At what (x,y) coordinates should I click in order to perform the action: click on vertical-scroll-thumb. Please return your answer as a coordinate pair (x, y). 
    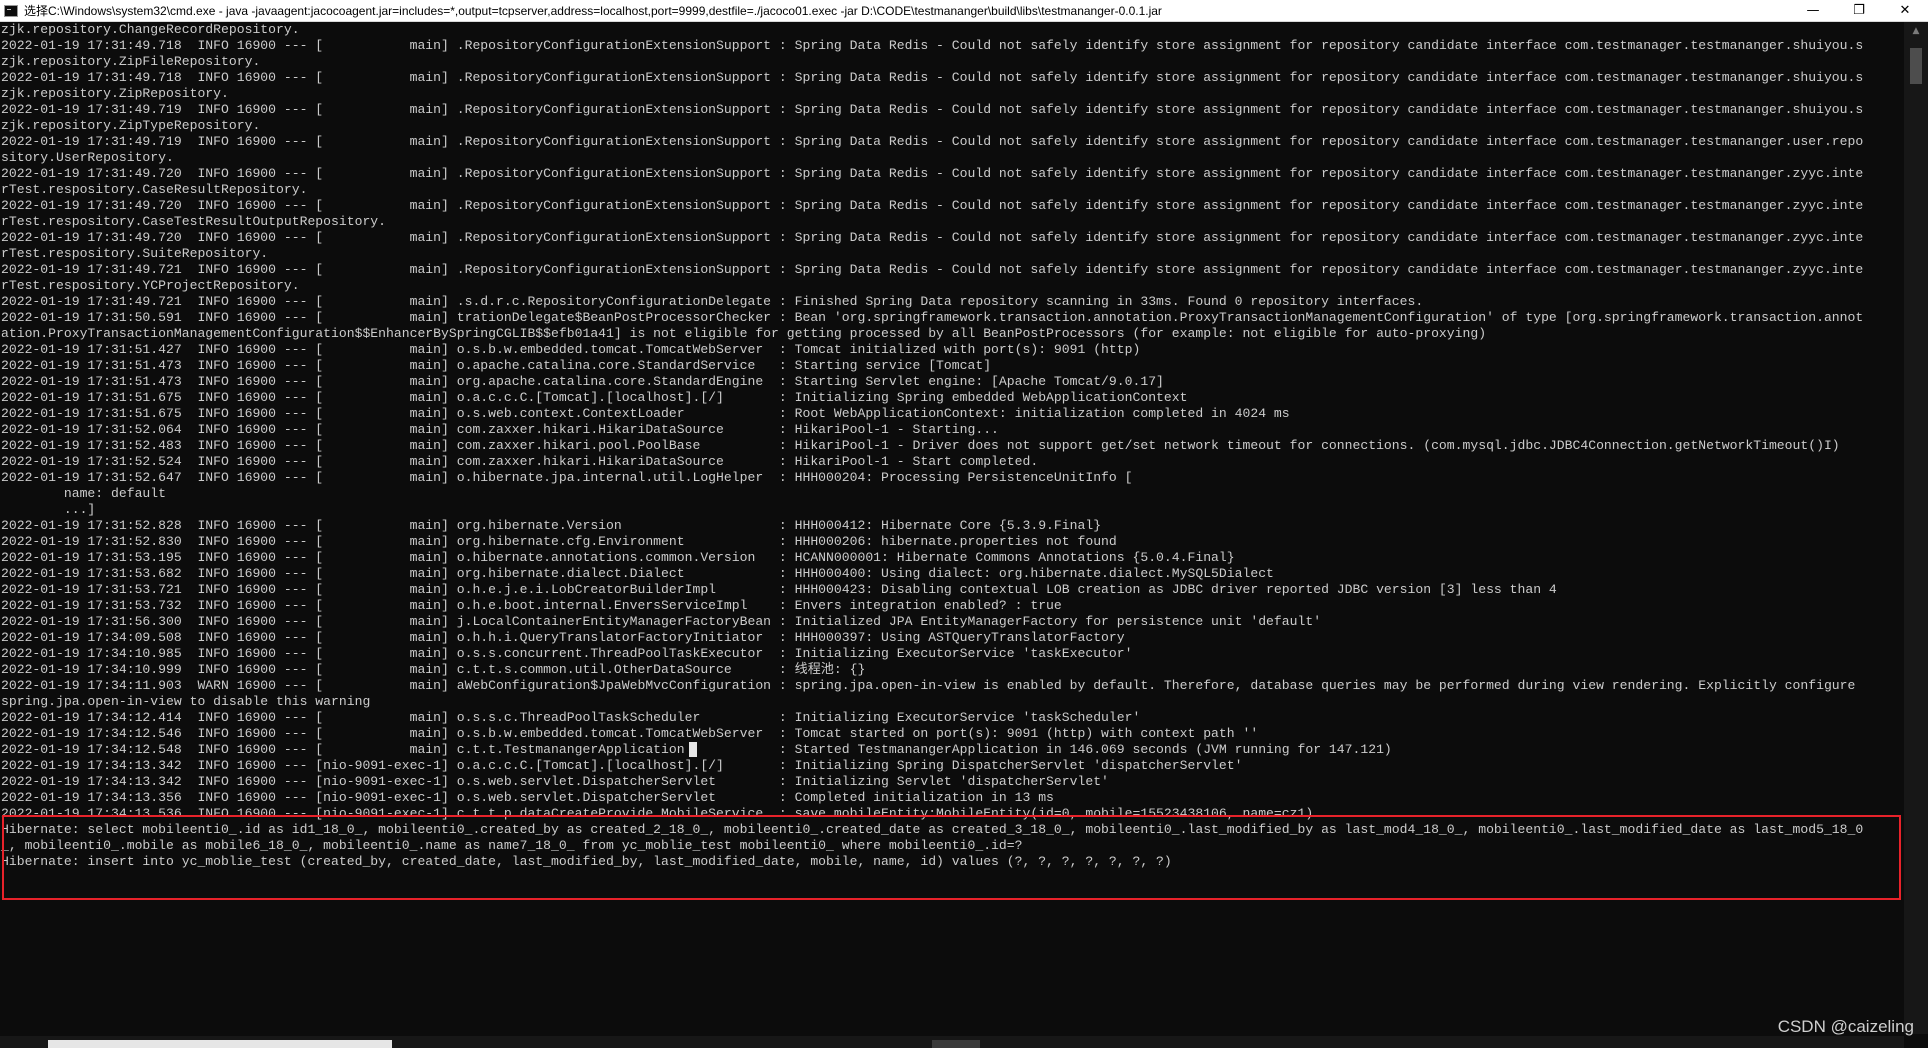
    Looking at the image, I should click on (1916, 66).